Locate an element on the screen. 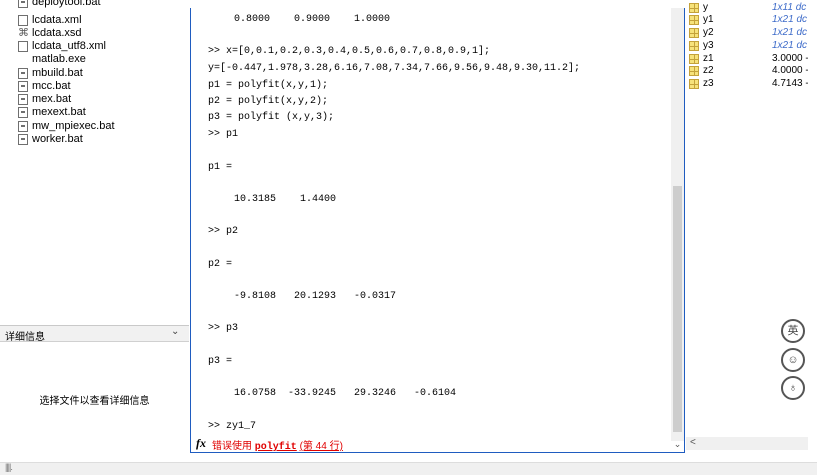 Image resolution: width=817 pixels, height=475 pixels. fx-prompt-icon: fx is located at coordinates (201, 443).